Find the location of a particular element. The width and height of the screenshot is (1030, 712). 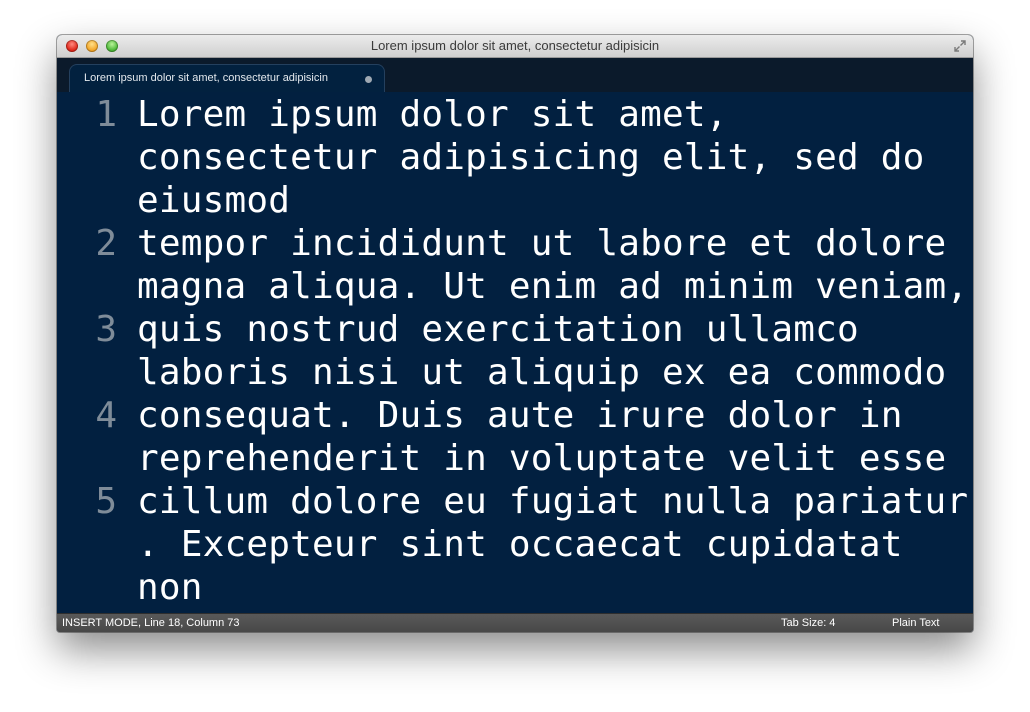

code-line-wrap: non is located at coordinates (170, 587).